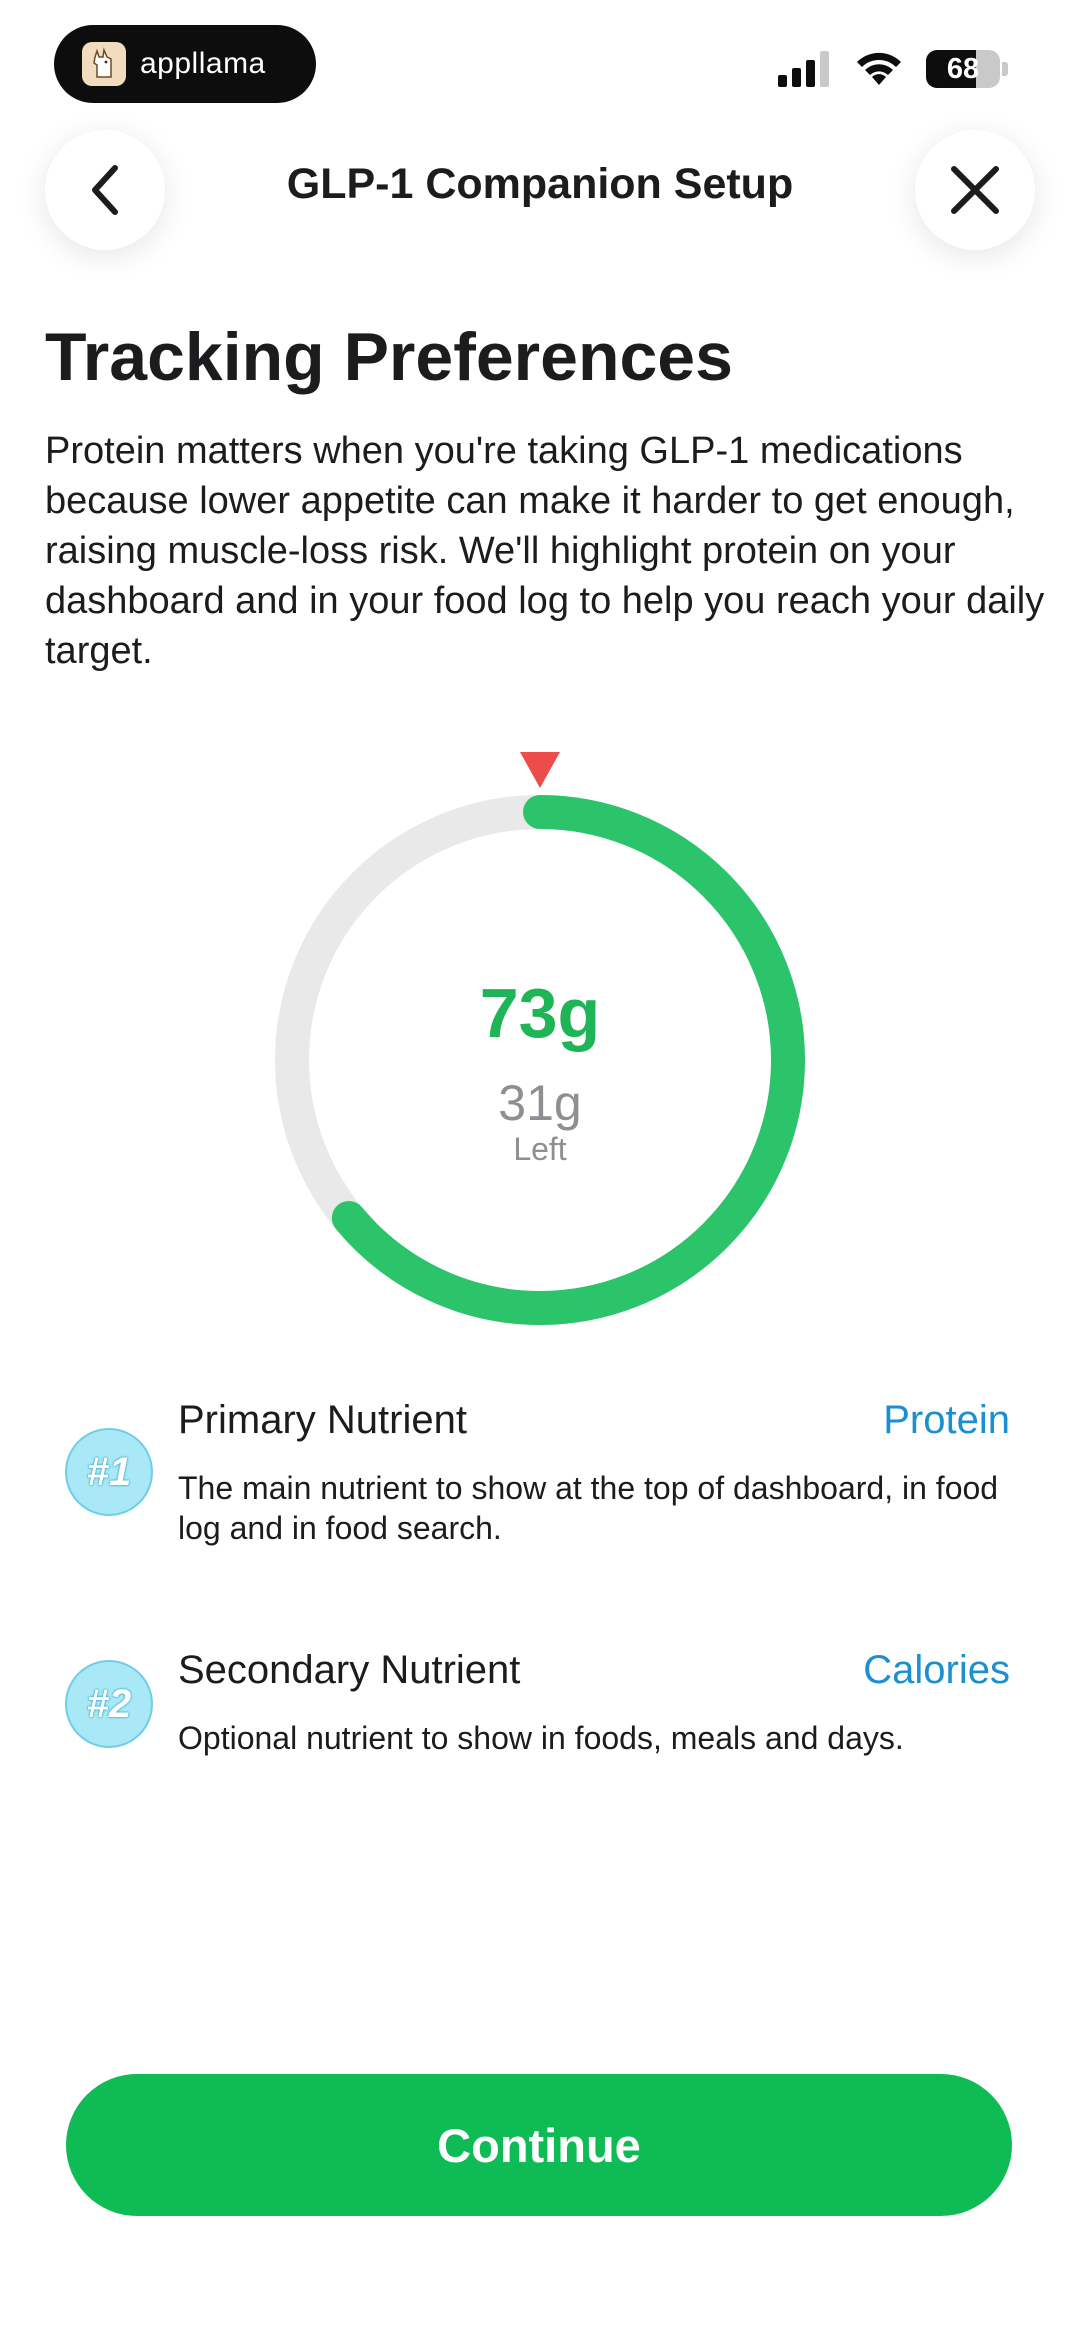 The image size is (1080, 2337). What do you see at coordinates (539, 2145) in the screenshot?
I see `continue-button: Continue` at bounding box center [539, 2145].